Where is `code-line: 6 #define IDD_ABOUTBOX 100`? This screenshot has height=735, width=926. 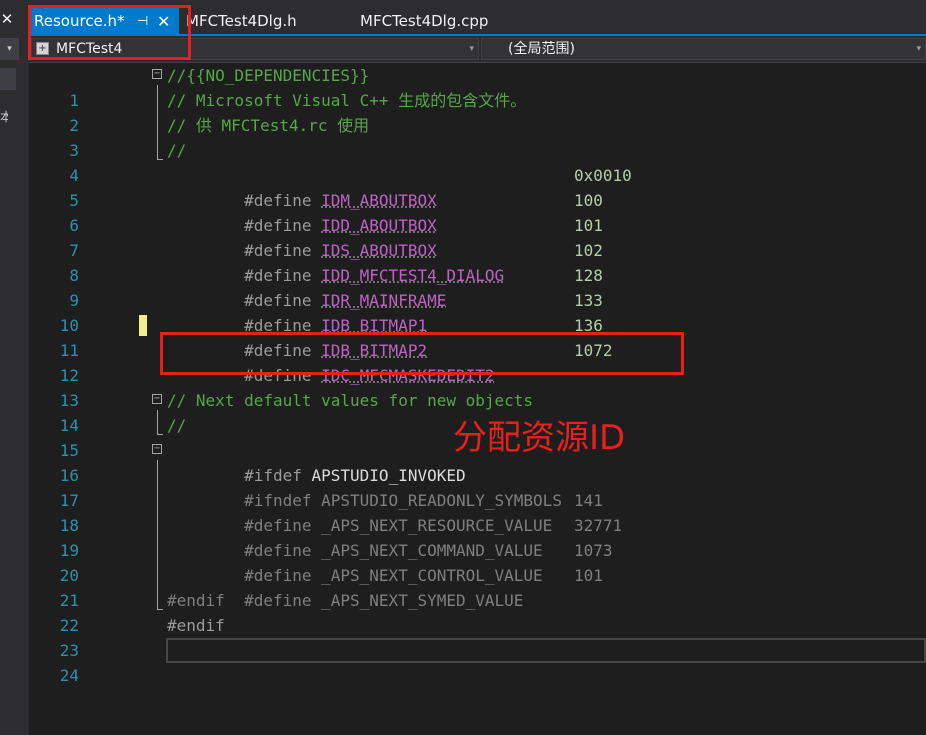
code-line: 6 #define IDD_ABOUTBOX 100 is located at coordinates (477, 211).